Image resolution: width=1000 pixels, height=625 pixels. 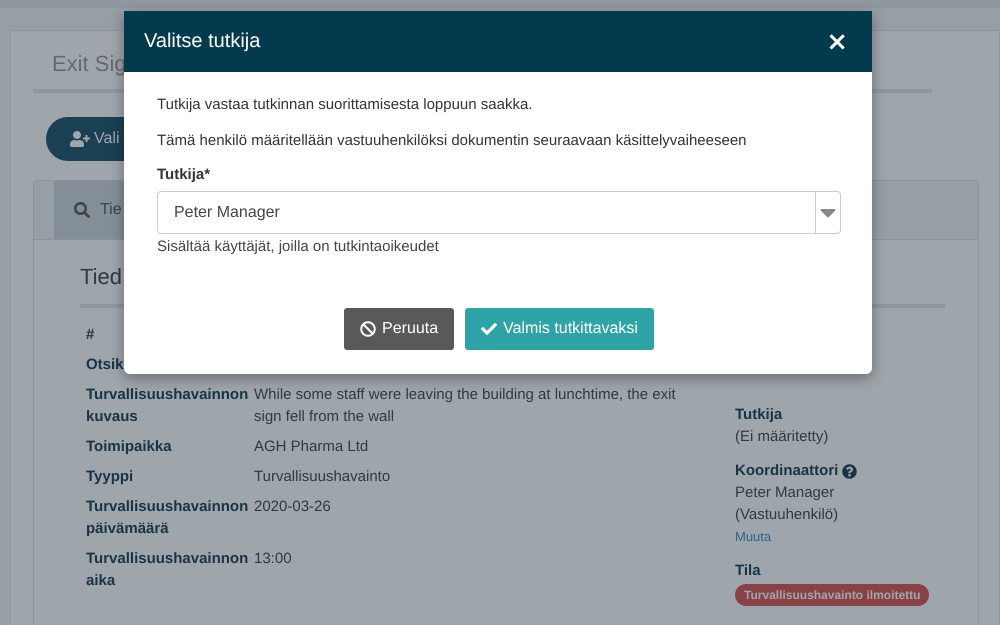 What do you see at coordinates (168, 406) in the screenshot?
I see `field-label: Turvallisuushavainnon kuvaus` at bounding box center [168, 406].